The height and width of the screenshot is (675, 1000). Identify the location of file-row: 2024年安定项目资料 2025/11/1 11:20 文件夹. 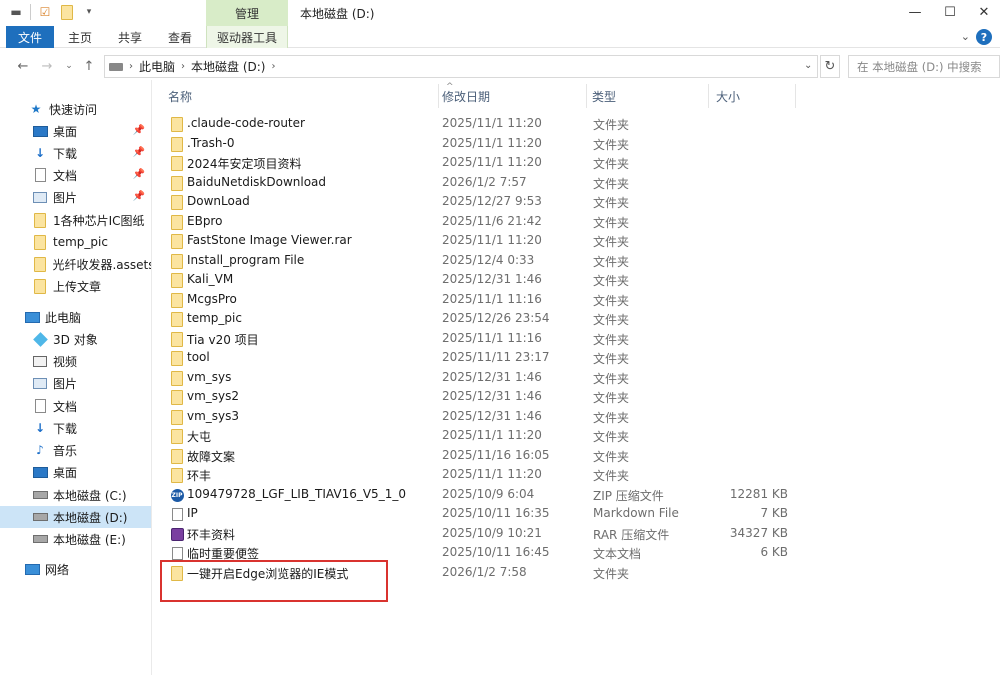
(576, 163).